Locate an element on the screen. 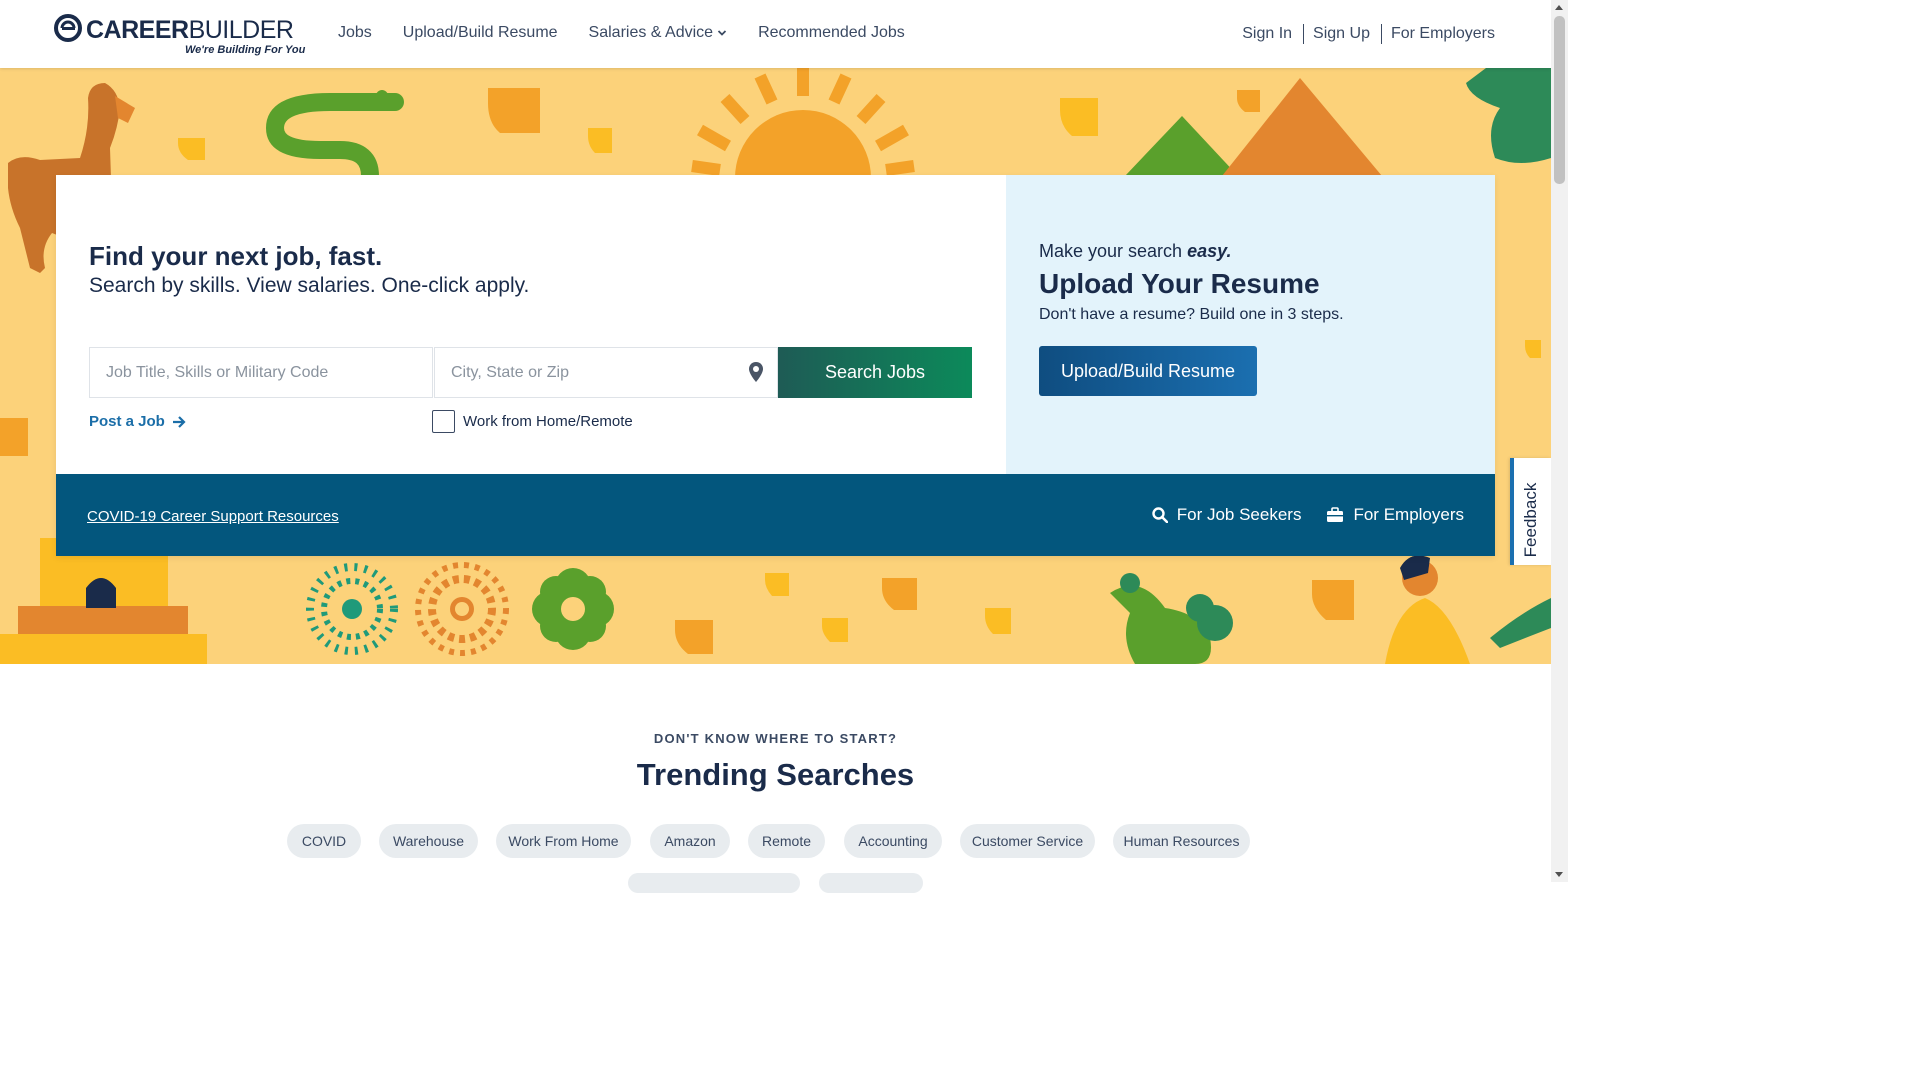 This screenshot has width=1920, height=1080. trending-chip: Warehouse is located at coordinates (428, 841).